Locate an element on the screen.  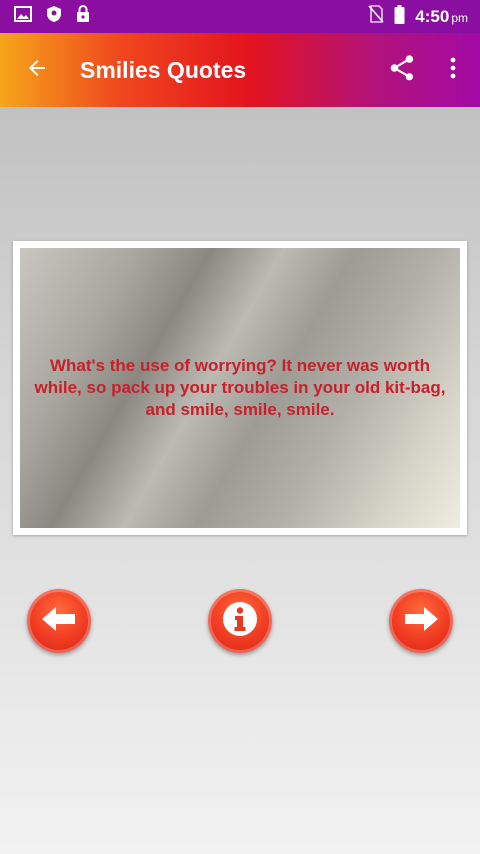
back-button is located at coordinates (37, 70).